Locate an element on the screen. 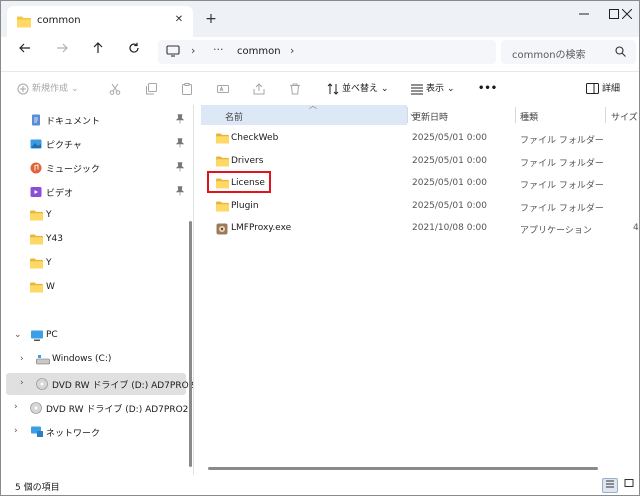 The width and height of the screenshot is (640, 496). nav-item-quick: W is located at coordinates (96, 288).